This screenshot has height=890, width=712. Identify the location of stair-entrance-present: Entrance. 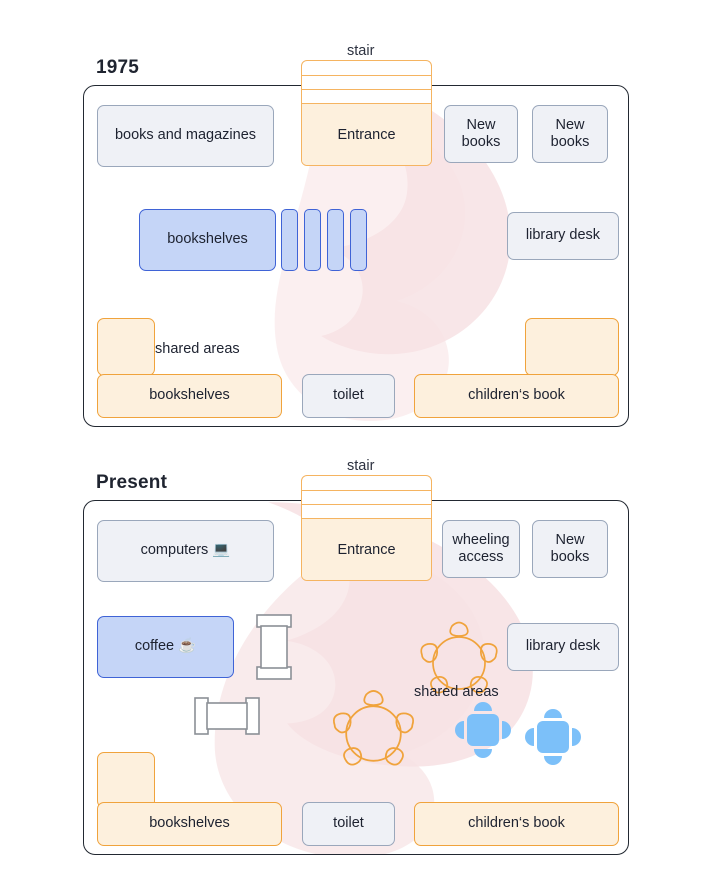
(366, 528).